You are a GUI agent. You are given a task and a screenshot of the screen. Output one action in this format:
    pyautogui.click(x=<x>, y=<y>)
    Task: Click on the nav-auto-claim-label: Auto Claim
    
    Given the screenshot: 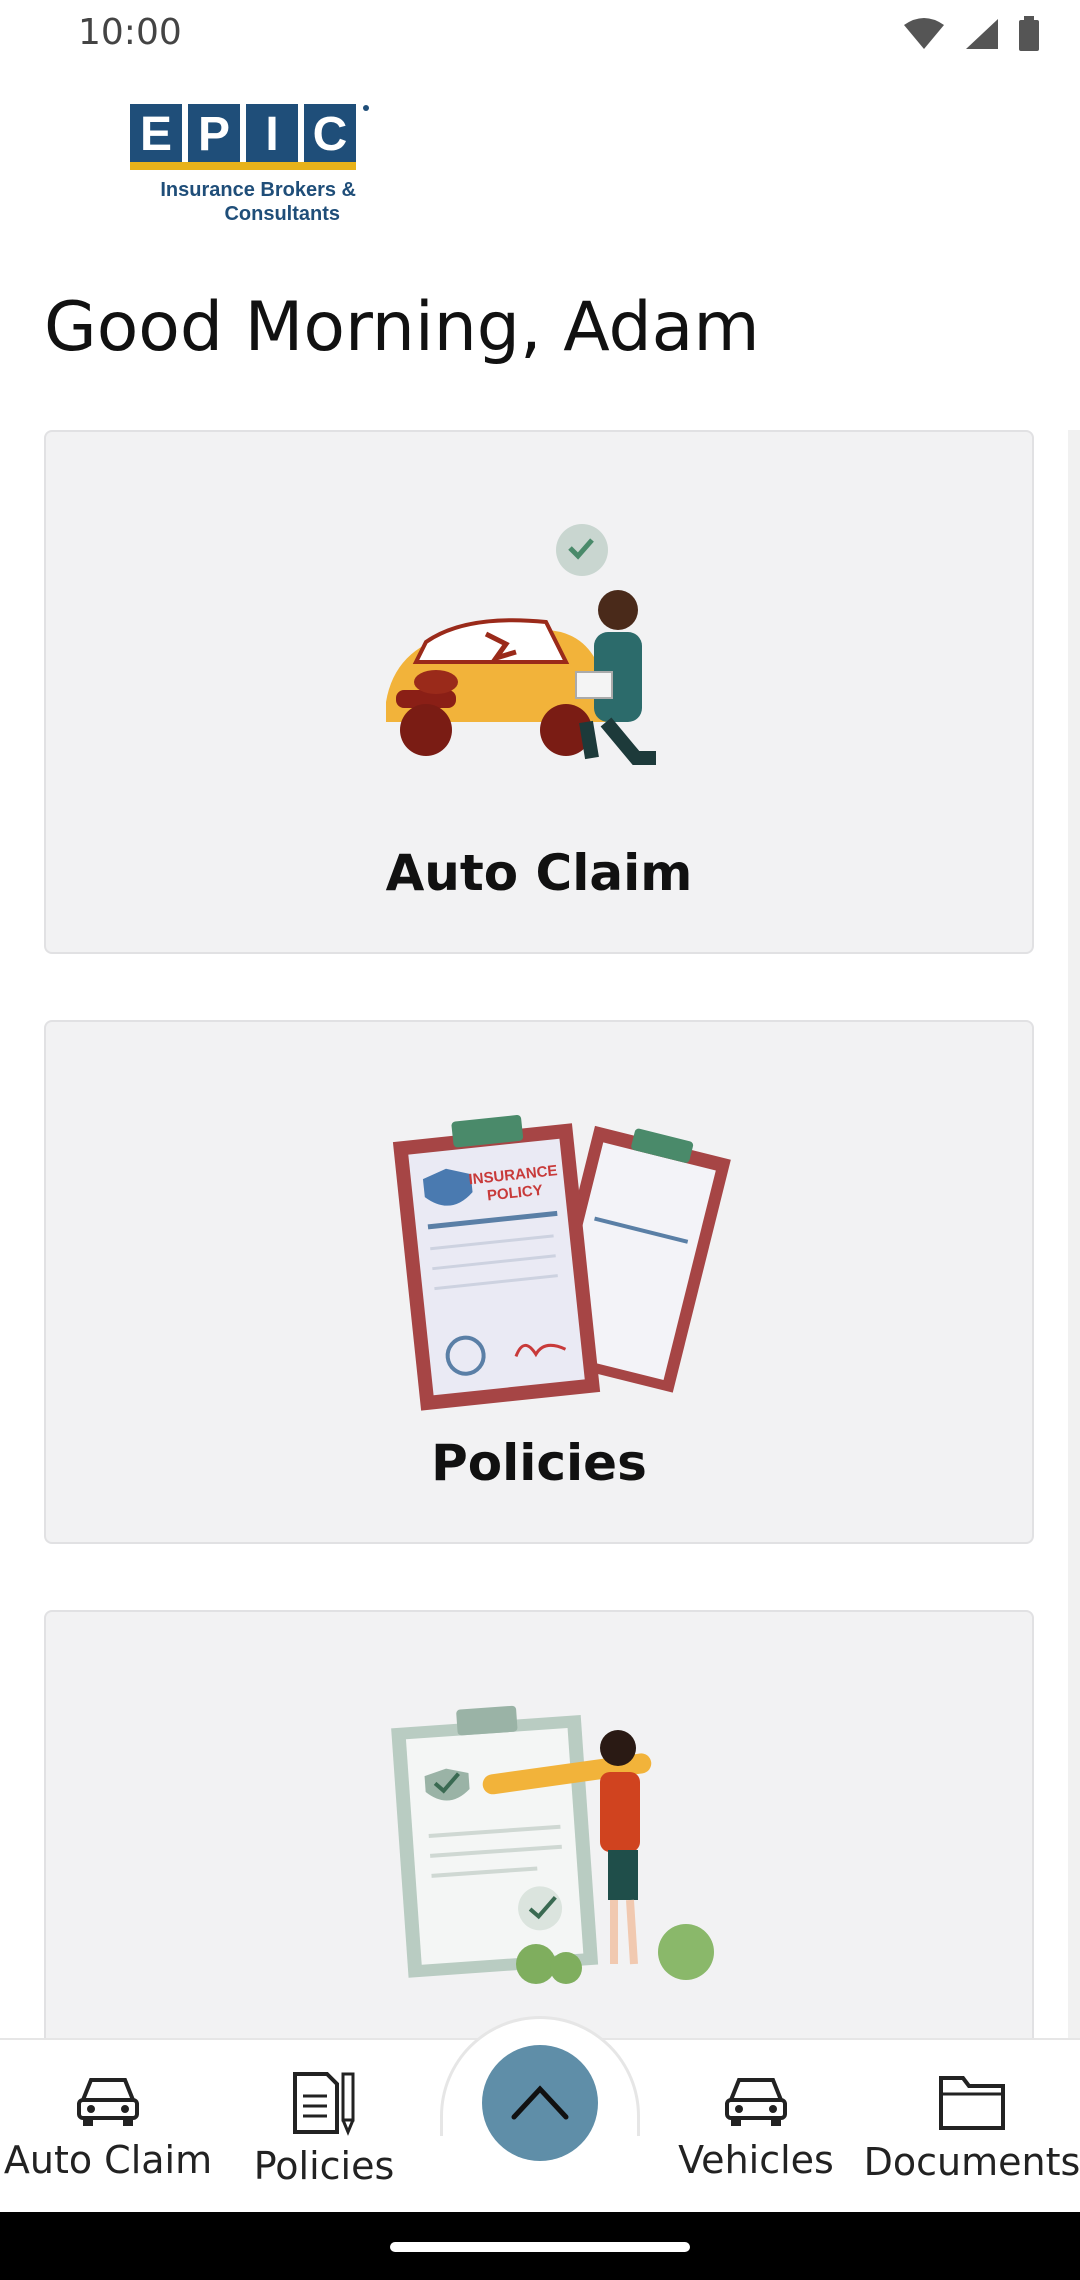 What is the action you would take?
    pyautogui.click(x=108, y=2160)
    